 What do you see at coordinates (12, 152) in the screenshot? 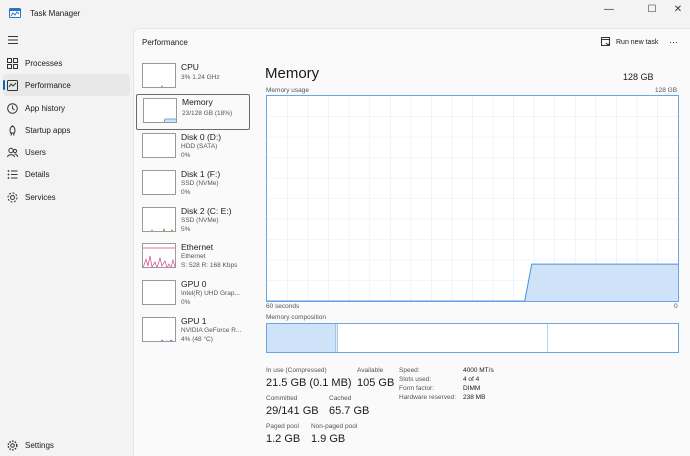
I see `users-icon` at bounding box center [12, 152].